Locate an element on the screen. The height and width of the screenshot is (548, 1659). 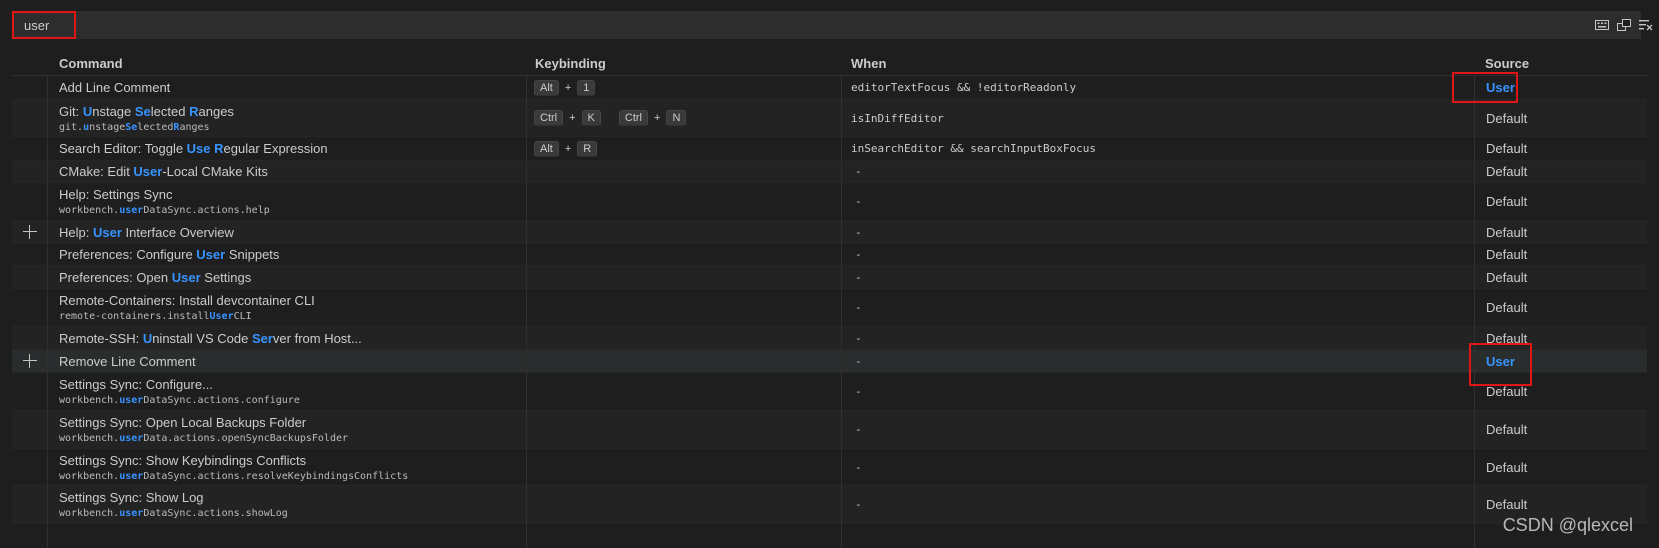
text-segment: -Local CMake Kits is located at coordinates (215, 171).